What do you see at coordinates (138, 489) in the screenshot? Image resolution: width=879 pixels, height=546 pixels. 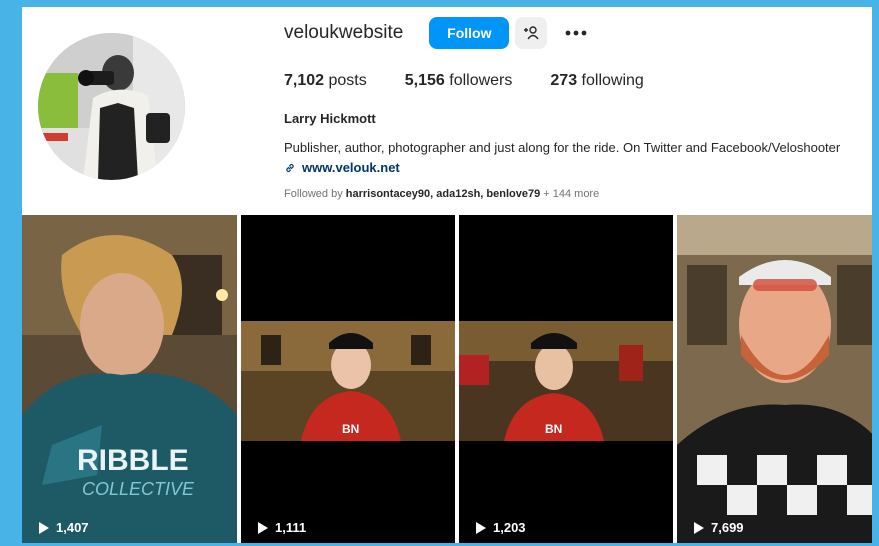 I see `svg-text: COLLECTIVE` at bounding box center [138, 489].